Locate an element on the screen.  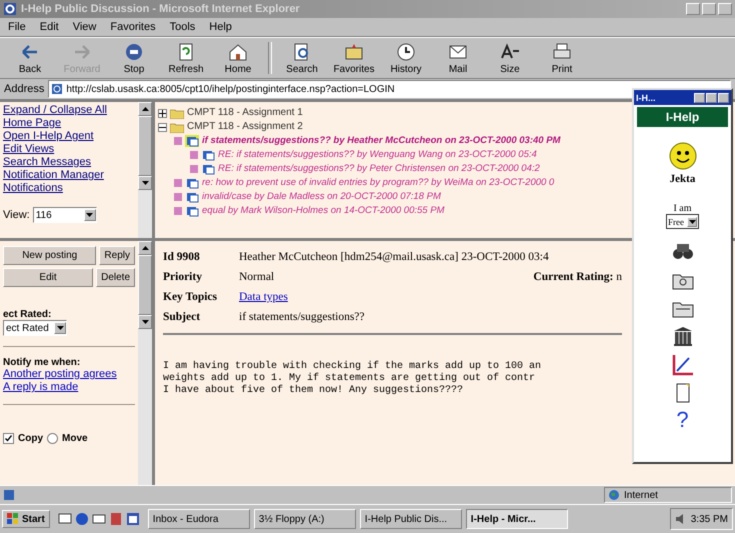
menu-item: Favorites is located at coordinates (133, 27).